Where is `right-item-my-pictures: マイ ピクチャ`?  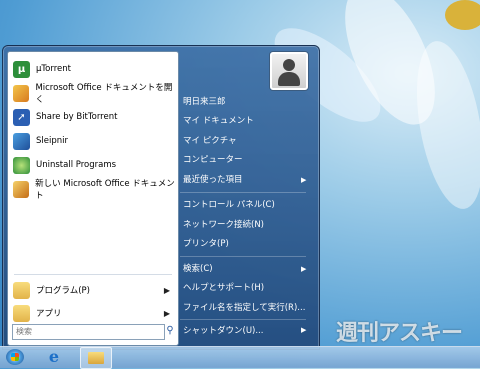 right-item-my-pictures: マイ ピクチャ is located at coordinates (246, 141).